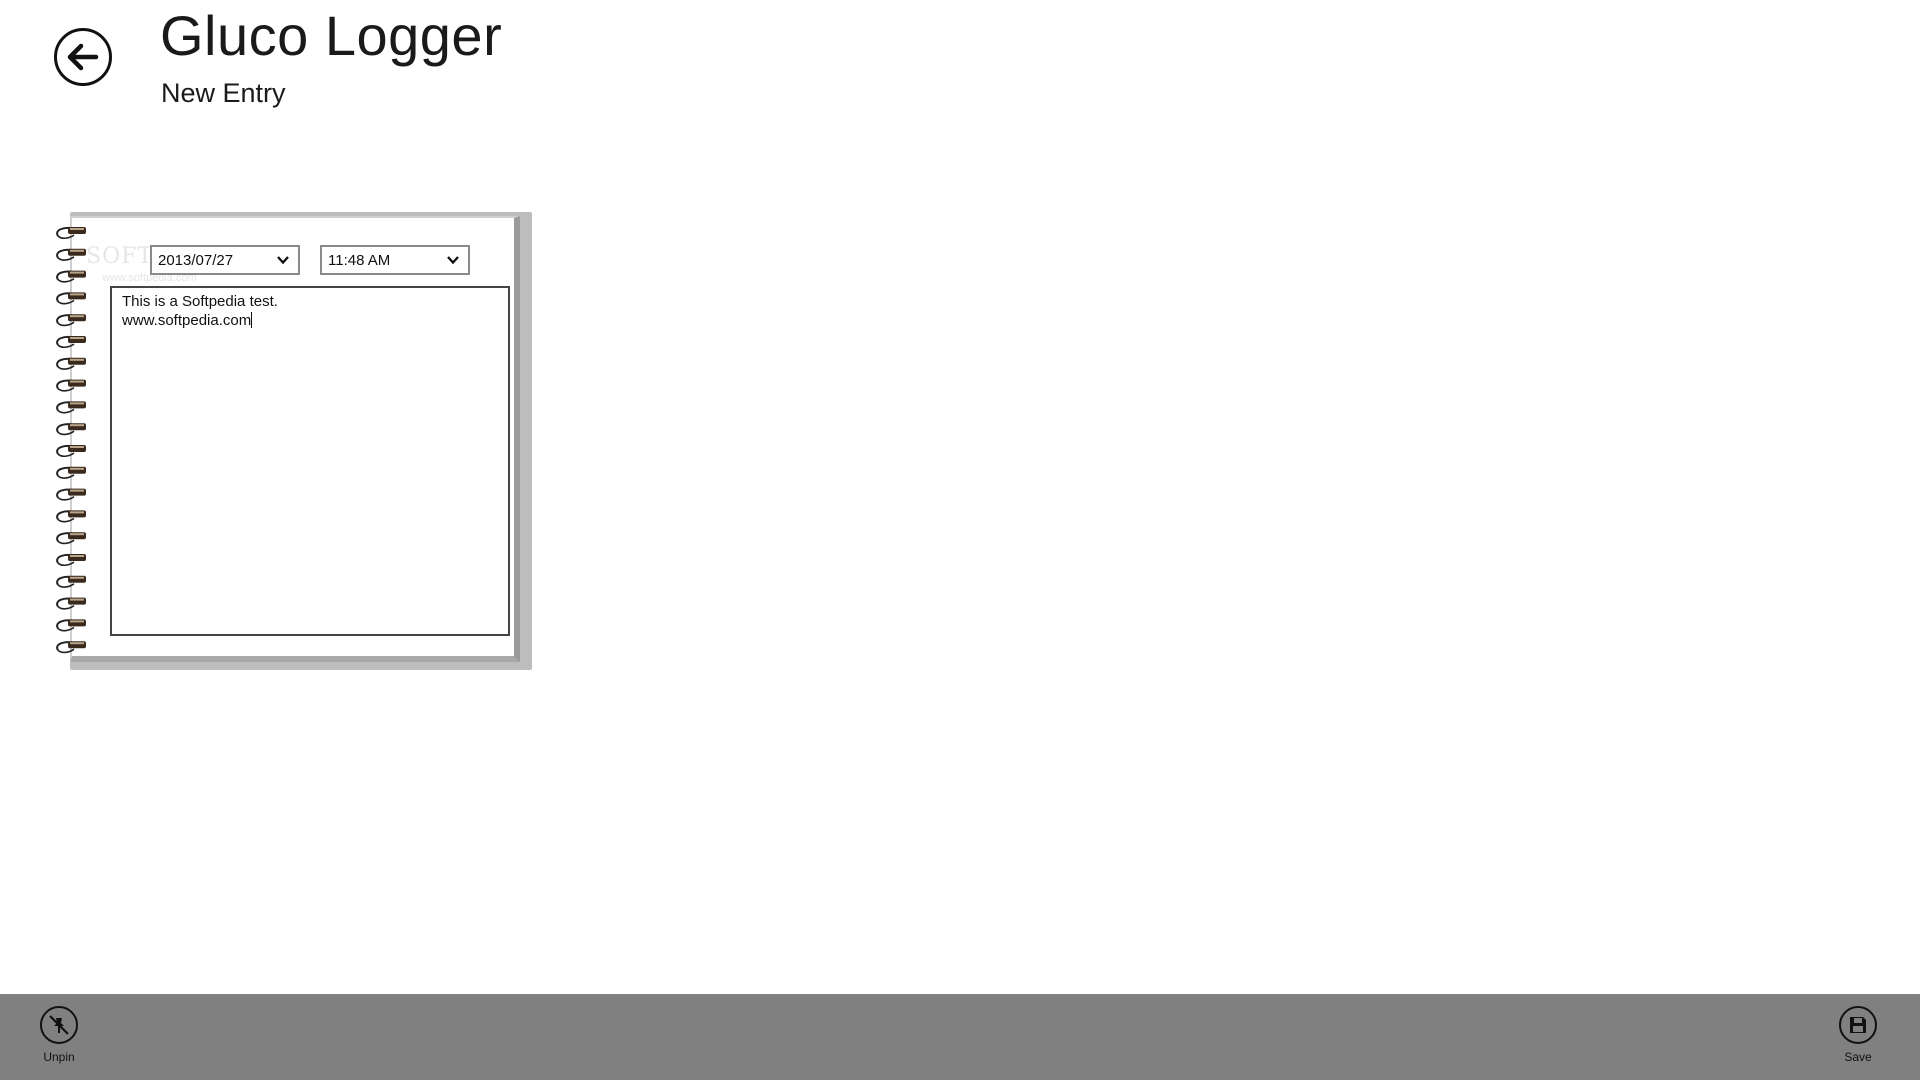 This screenshot has width=1920, height=1080. What do you see at coordinates (310, 320) in the screenshot?
I see `notes-line: www.softpedia.com` at bounding box center [310, 320].